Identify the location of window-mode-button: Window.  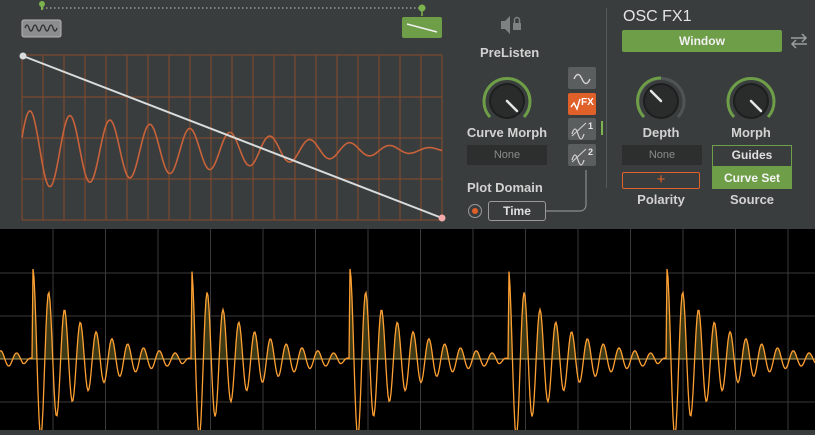
(702, 41).